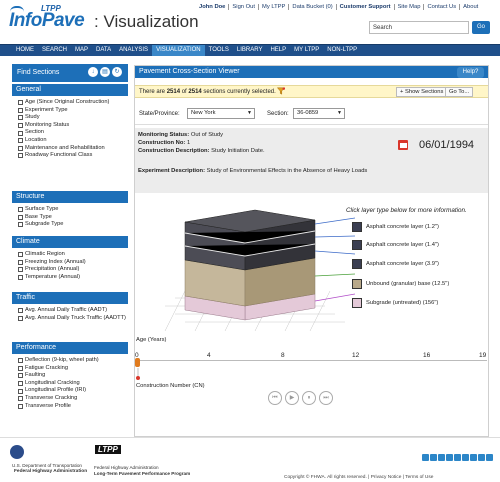 The height and width of the screenshot is (482, 500). I want to click on sidebar-filter-item: Transverse Profile, so click(70, 407).